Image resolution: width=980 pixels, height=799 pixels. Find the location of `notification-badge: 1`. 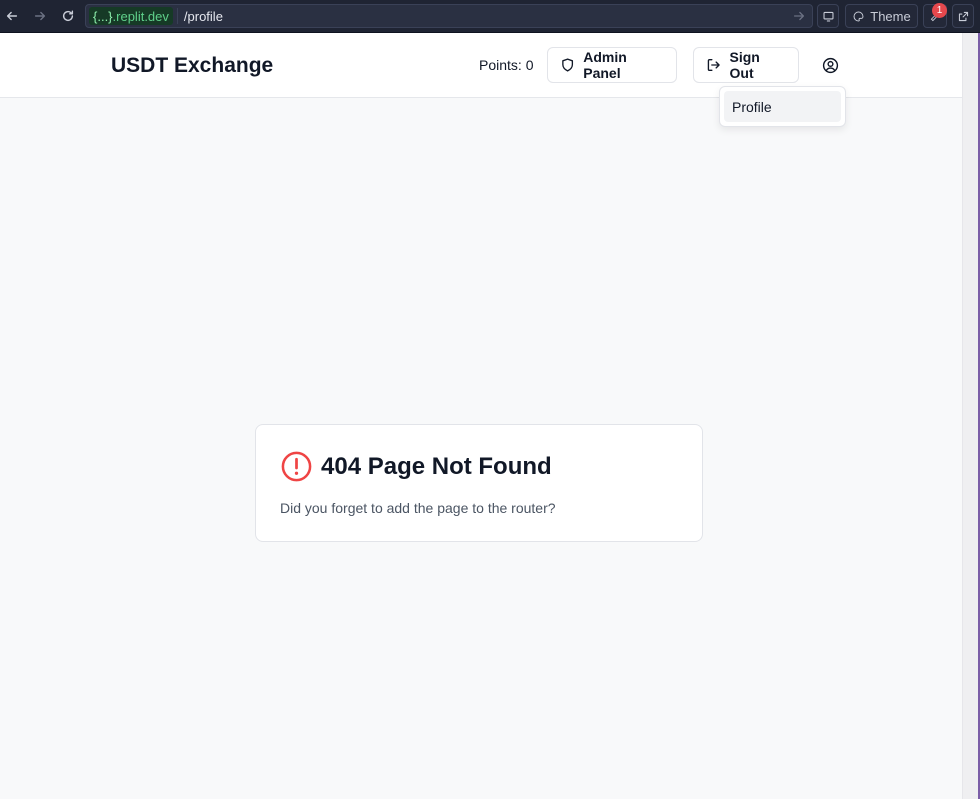

notification-badge: 1 is located at coordinates (939, 10).